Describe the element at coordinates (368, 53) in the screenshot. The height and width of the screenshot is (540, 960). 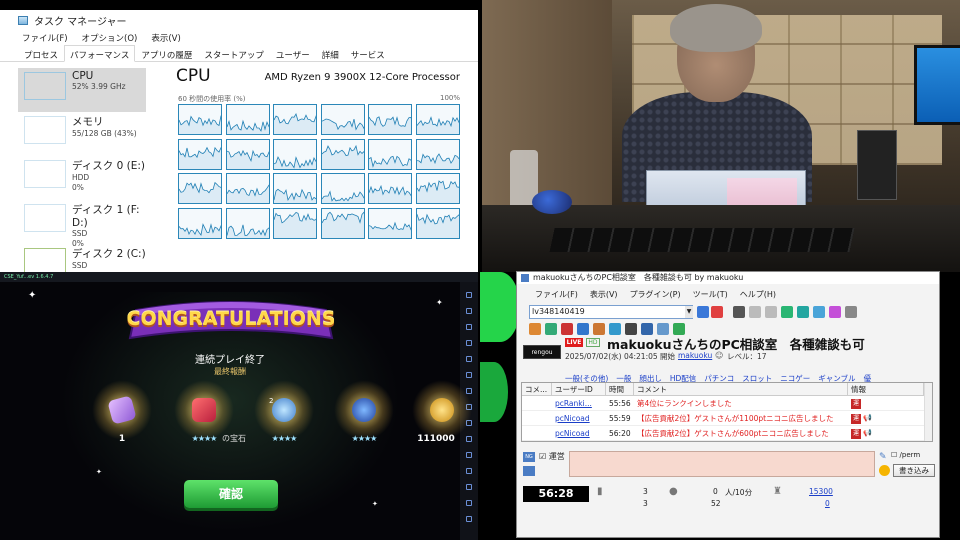
I see `tab-services: サービス` at that location.